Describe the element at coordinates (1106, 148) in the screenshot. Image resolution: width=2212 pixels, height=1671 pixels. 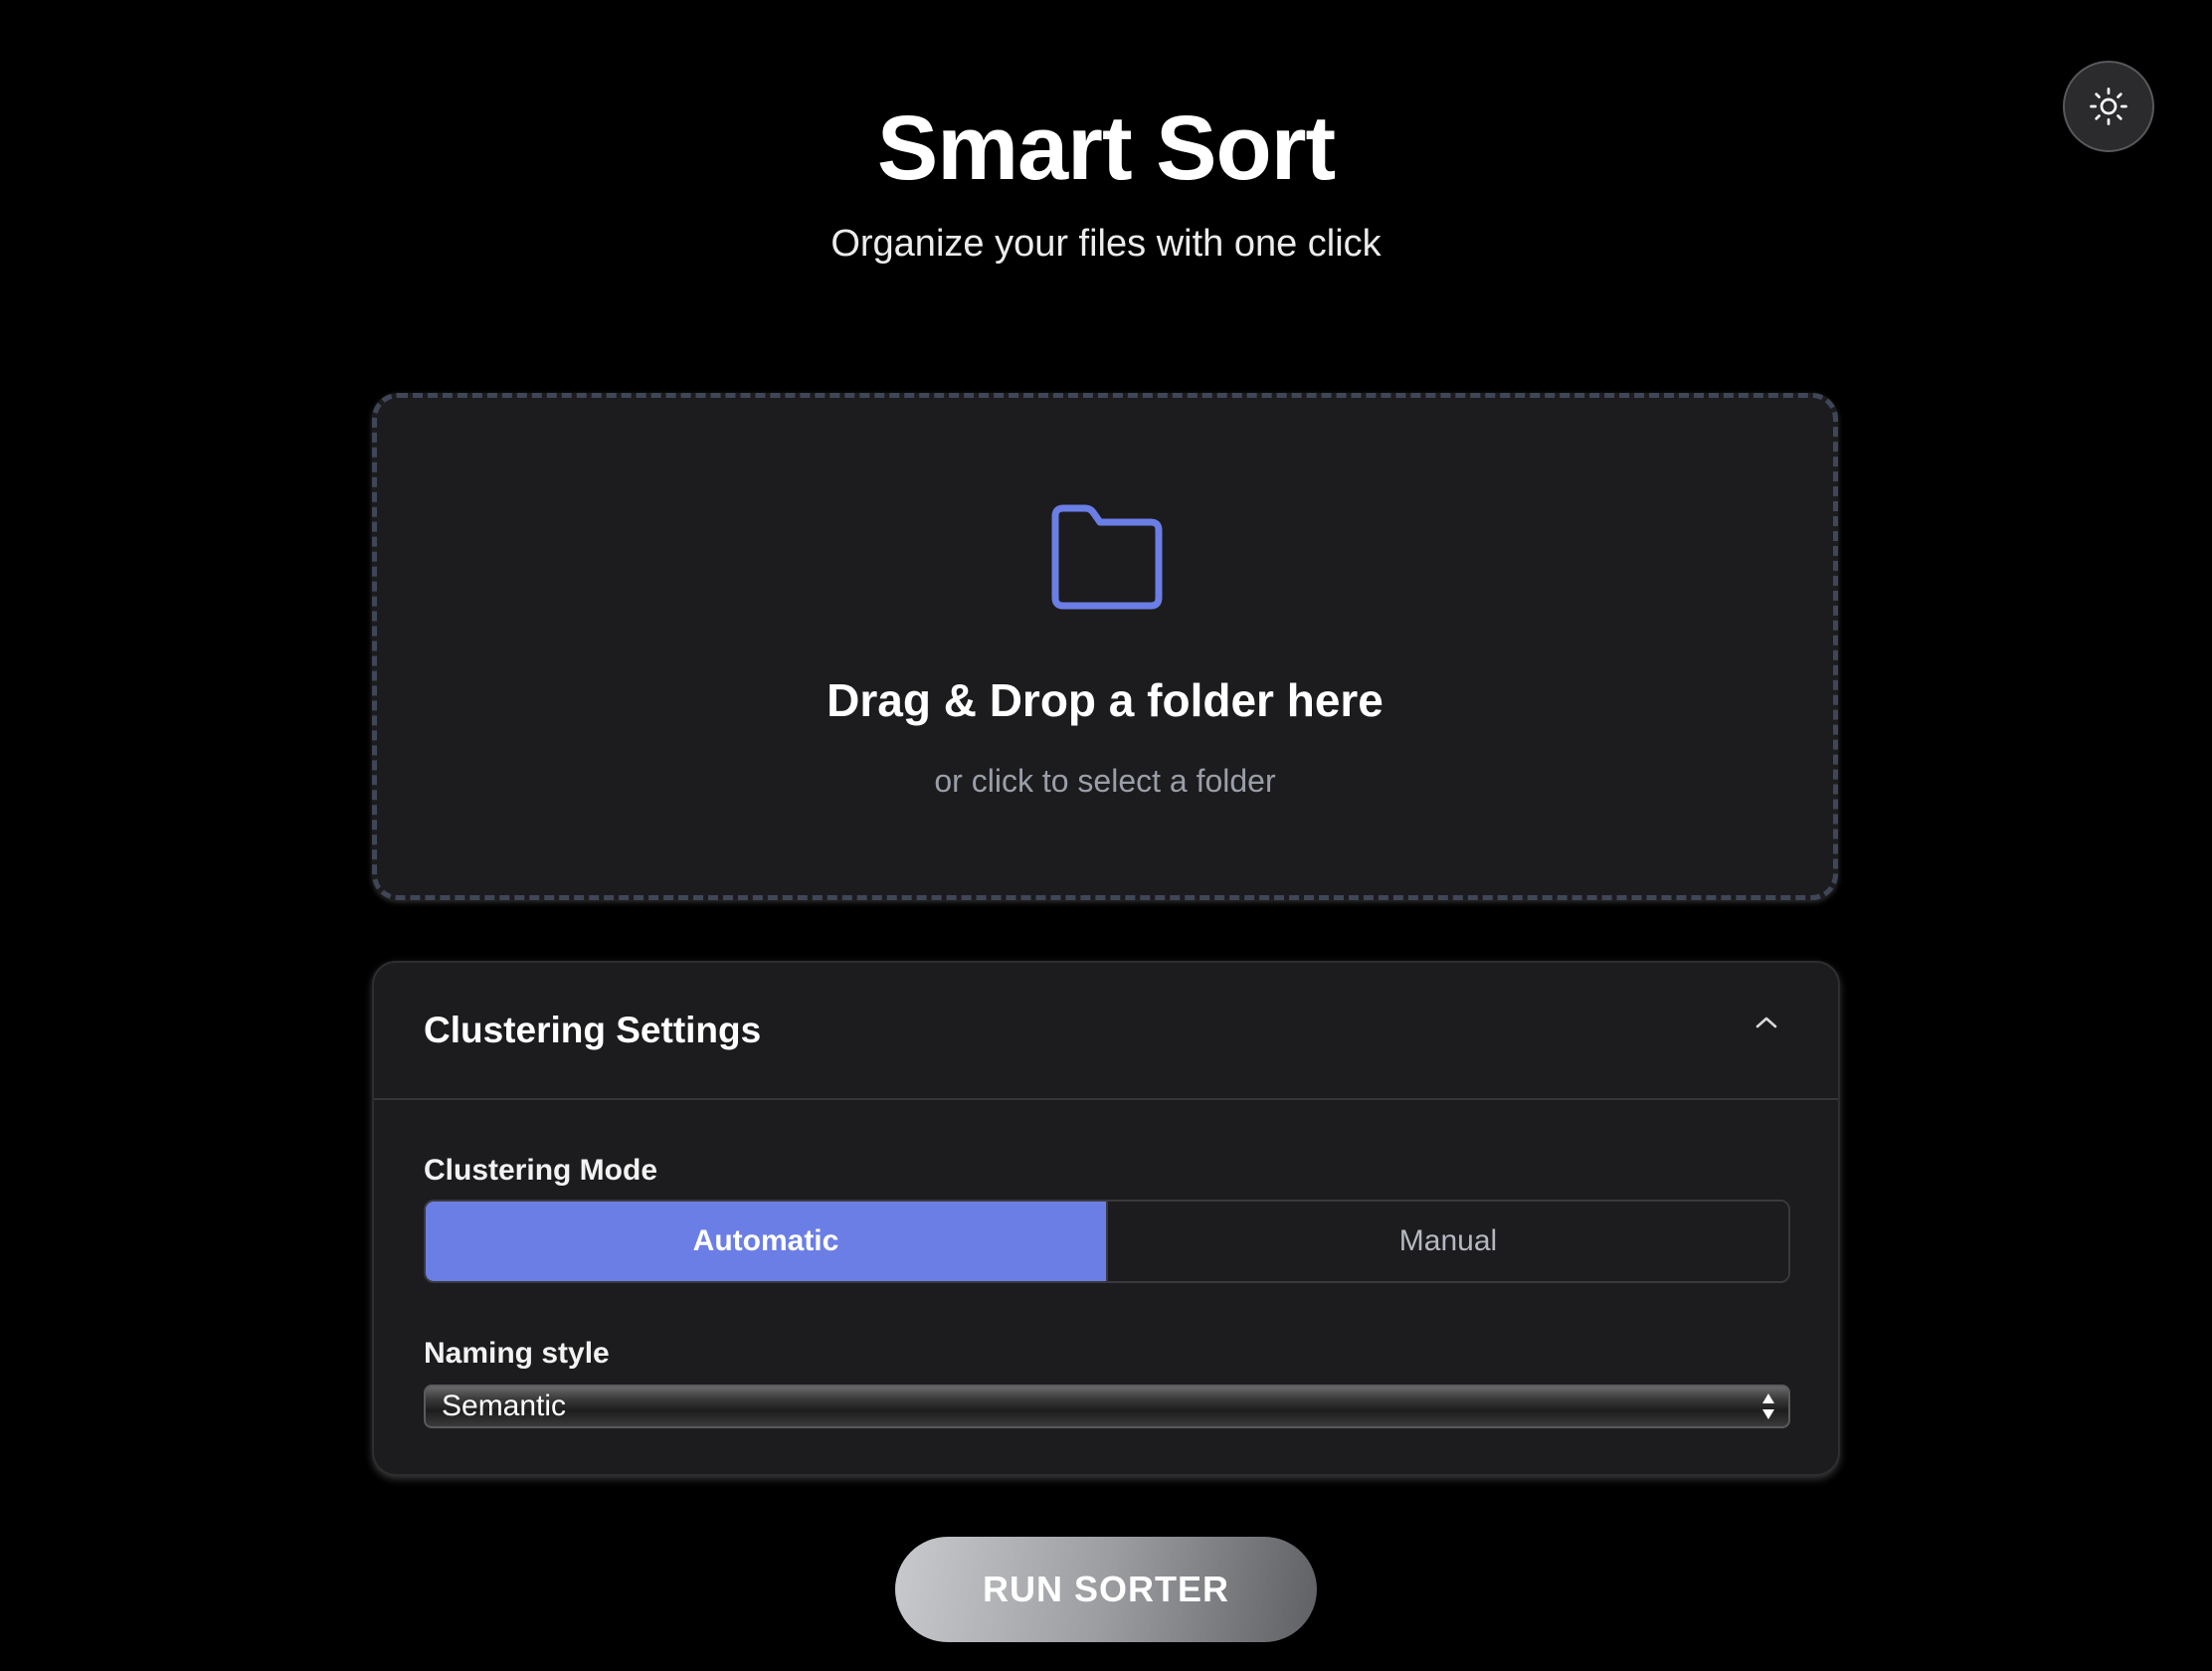
I see `page-title: Smart Sort` at that location.